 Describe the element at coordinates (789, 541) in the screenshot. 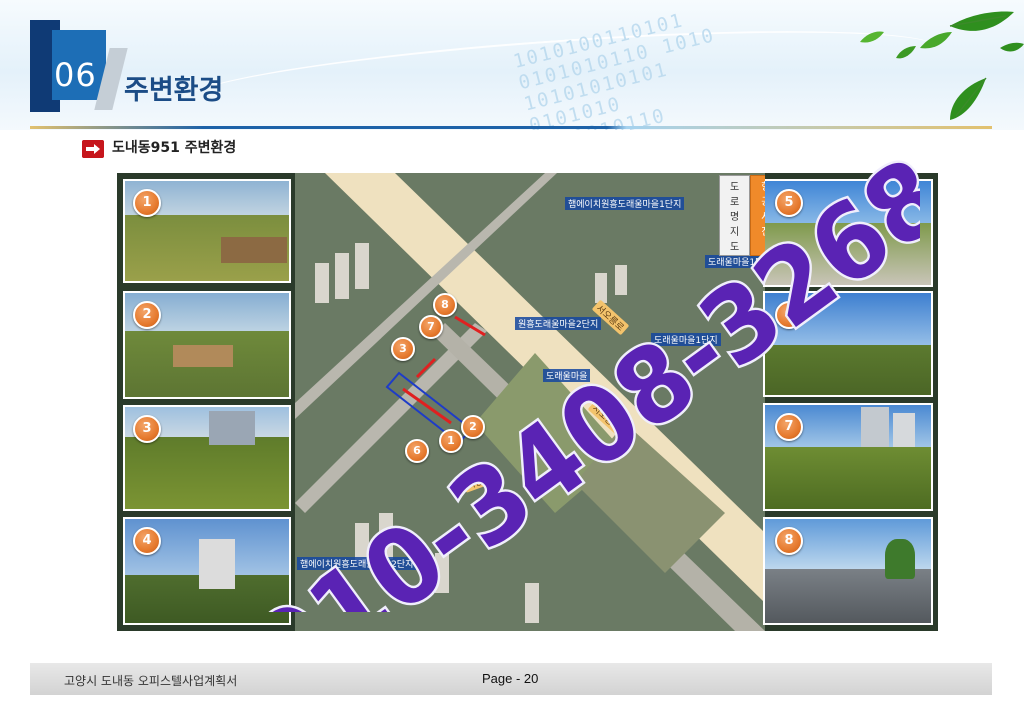

I see `photo-number-badge: 8` at that location.